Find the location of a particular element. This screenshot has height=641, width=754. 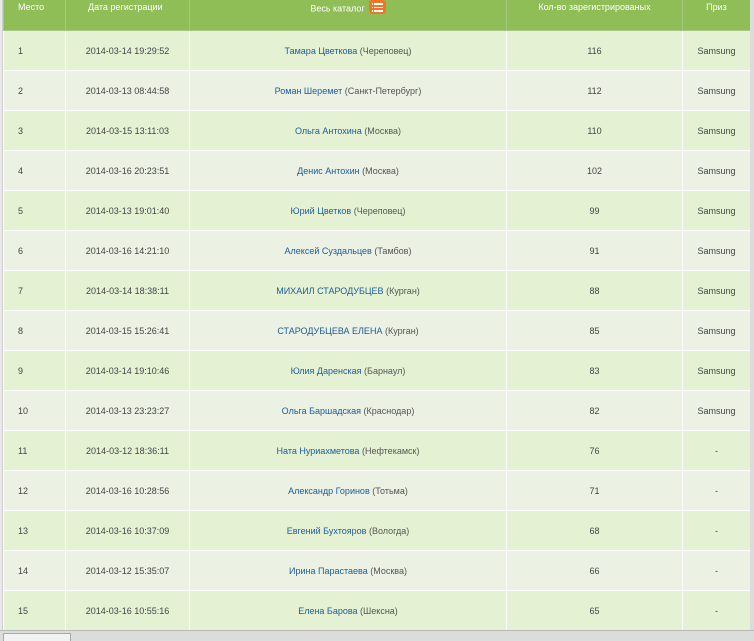

cell-participant: Тамара Цветкова (Череповец) is located at coordinates (348, 50).